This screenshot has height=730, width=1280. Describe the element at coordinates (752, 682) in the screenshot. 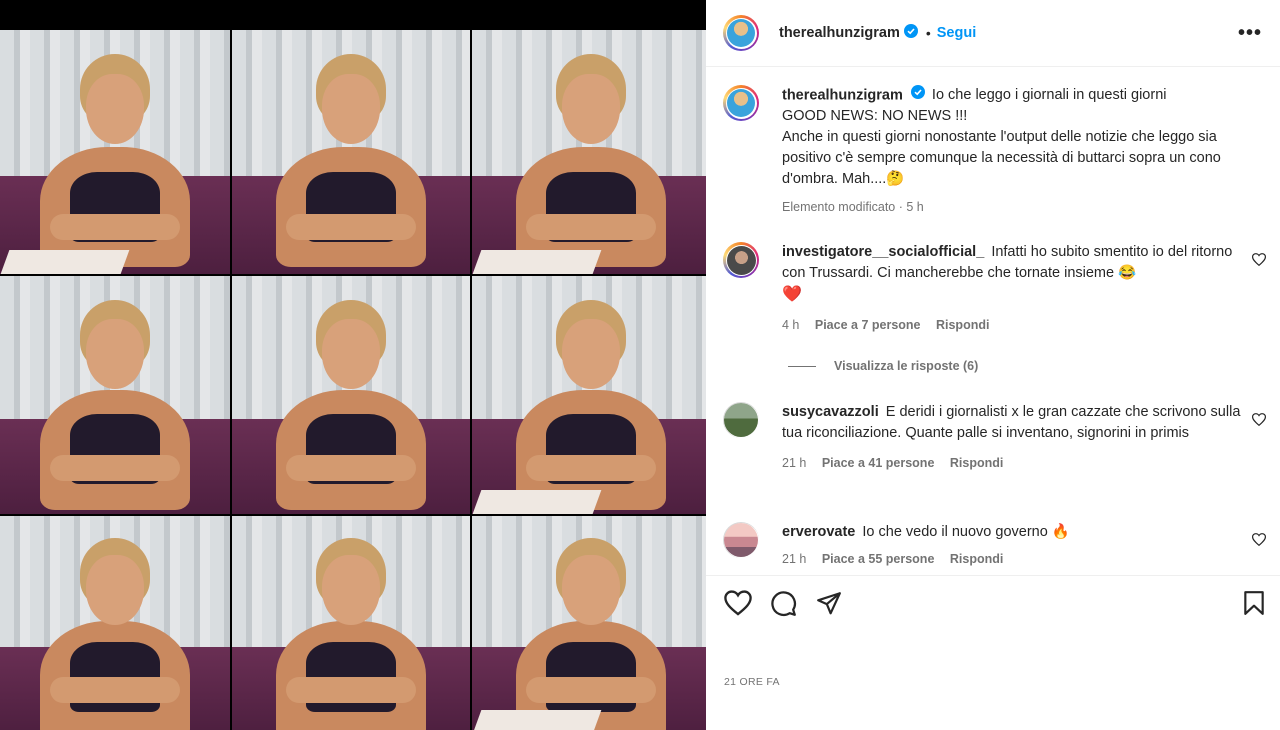

I see `post-timestamp: 21 ORE FA` at that location.